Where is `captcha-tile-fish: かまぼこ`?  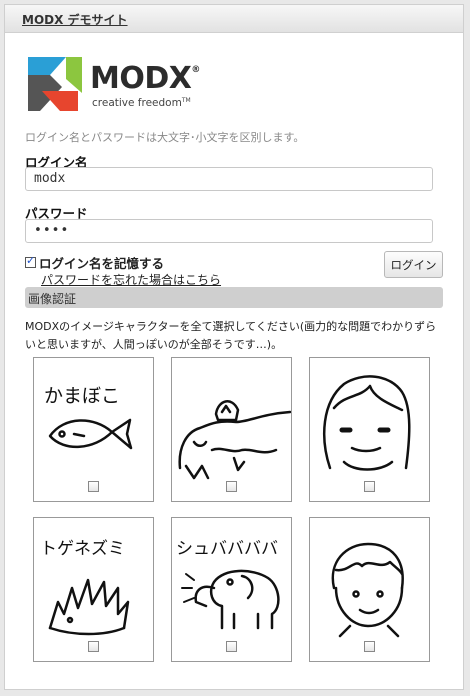 captcha-tile-fish: かまぼこ is located at coordinates (93, 429).